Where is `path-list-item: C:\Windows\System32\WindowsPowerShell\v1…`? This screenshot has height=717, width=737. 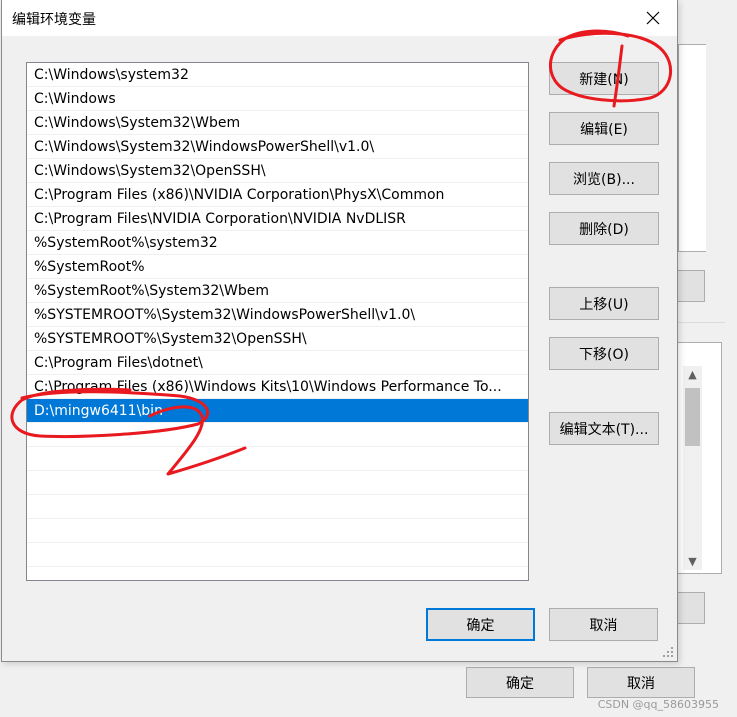 path-list-item: C:\Windows\System32\WindowsPowerShell\v1… is located at coordinates (277, 147).